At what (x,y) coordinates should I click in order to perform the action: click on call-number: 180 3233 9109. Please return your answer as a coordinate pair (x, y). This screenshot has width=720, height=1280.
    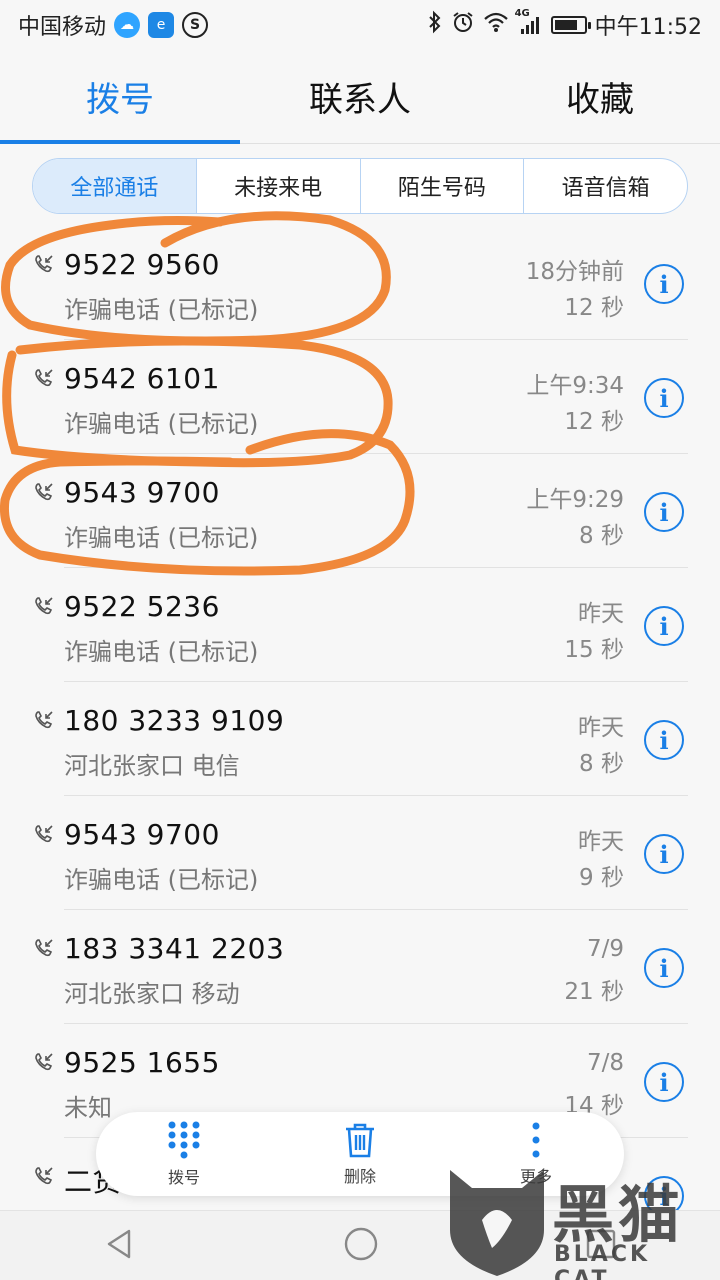
    Looking at the image, I should click on (174, 720).